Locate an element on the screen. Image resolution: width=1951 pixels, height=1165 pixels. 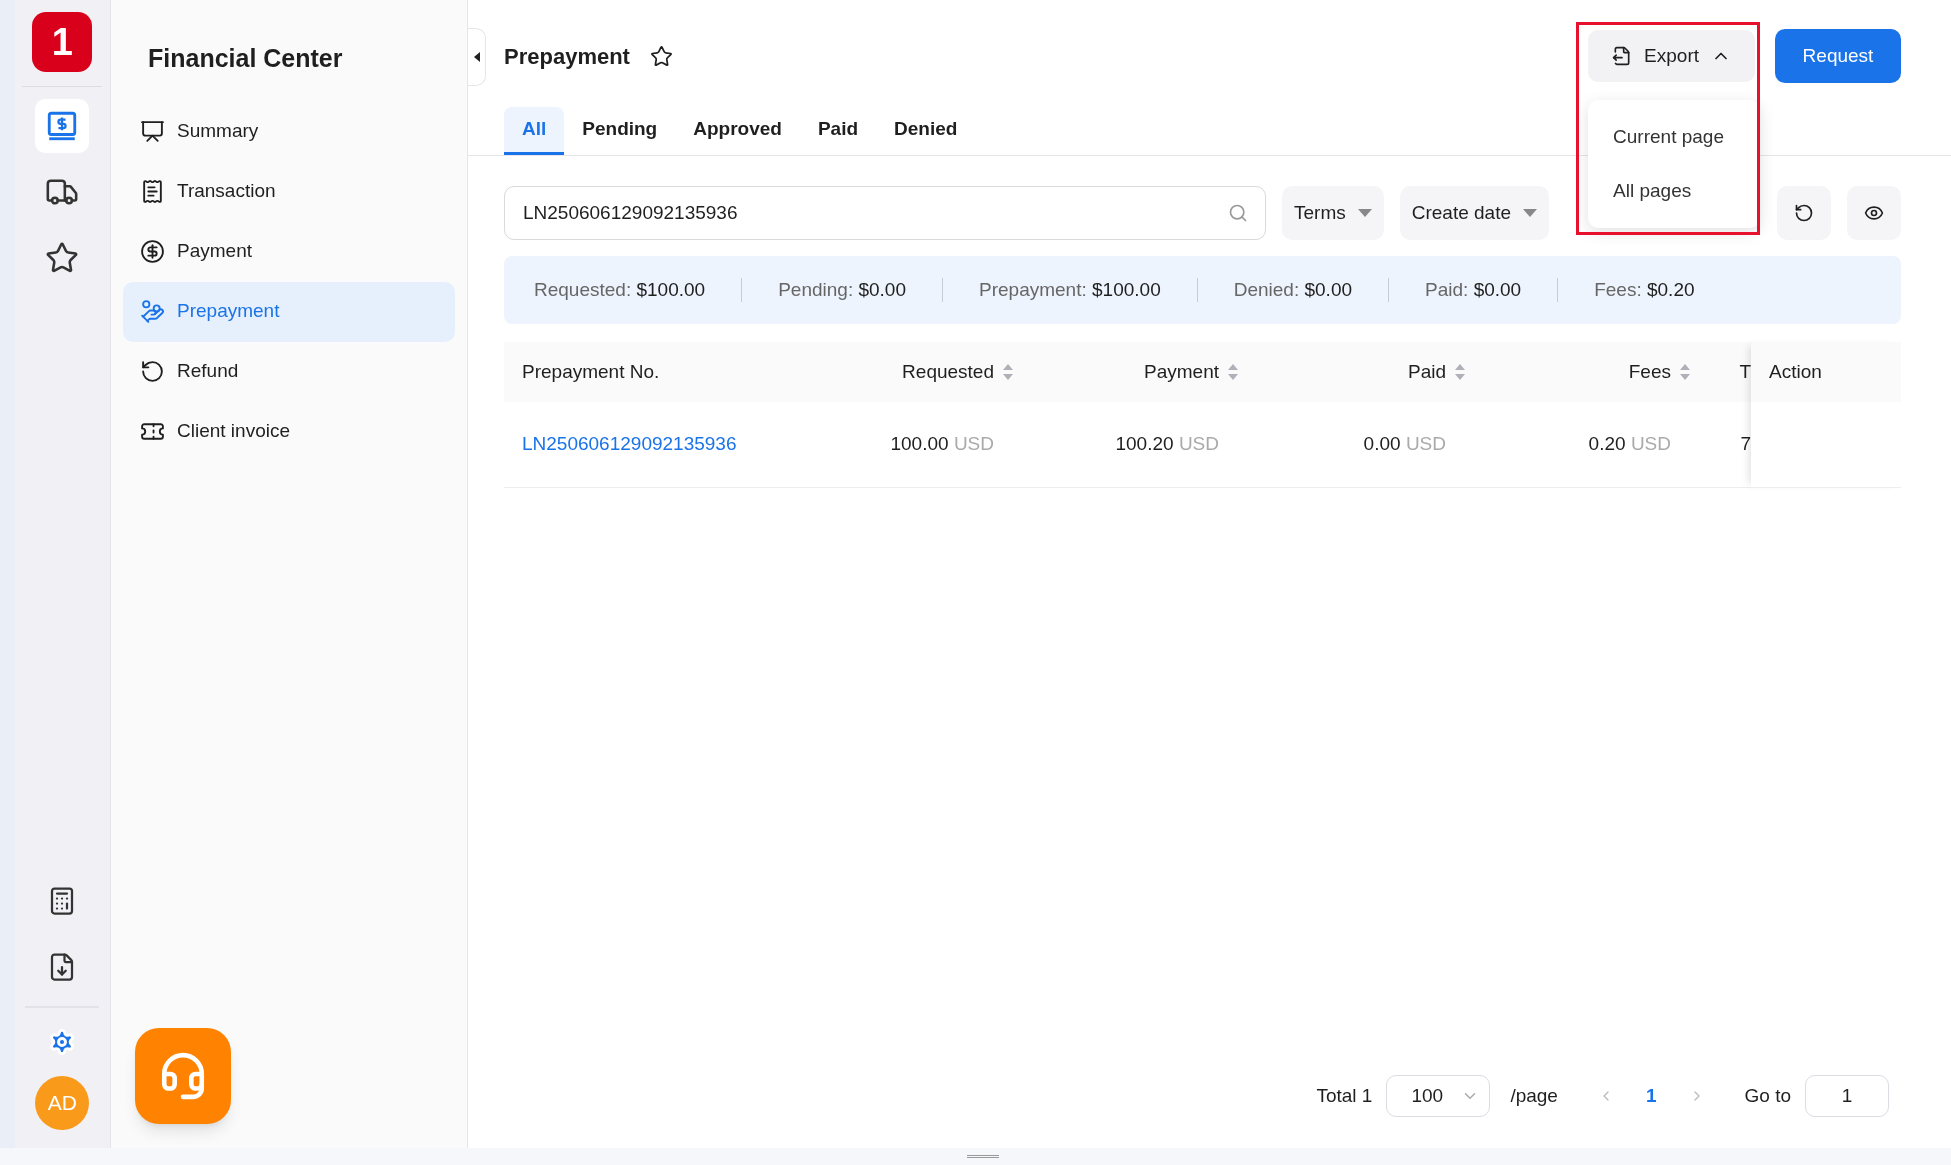
summary-stat: Prepayment: $100.00 is located at coordinates (1070, 289).